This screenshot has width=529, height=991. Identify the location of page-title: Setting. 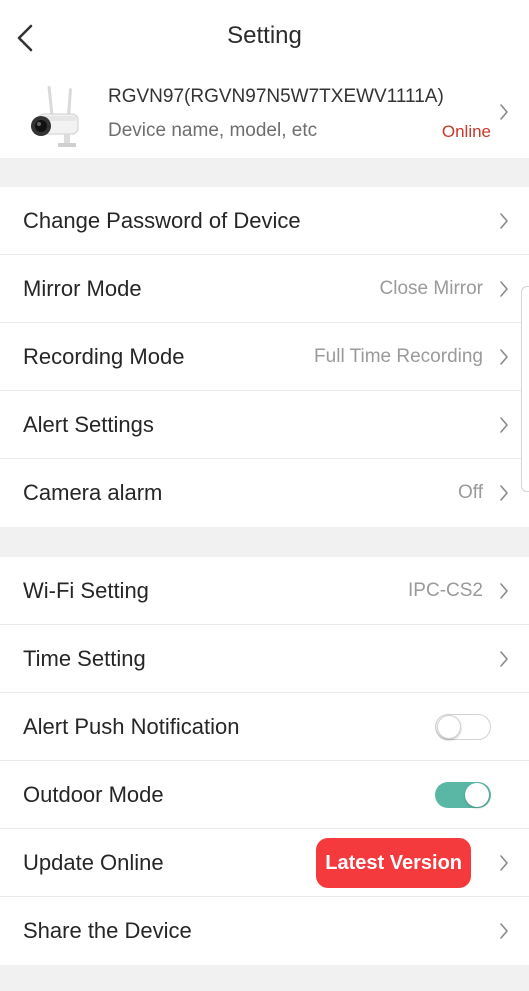
(264, 35).